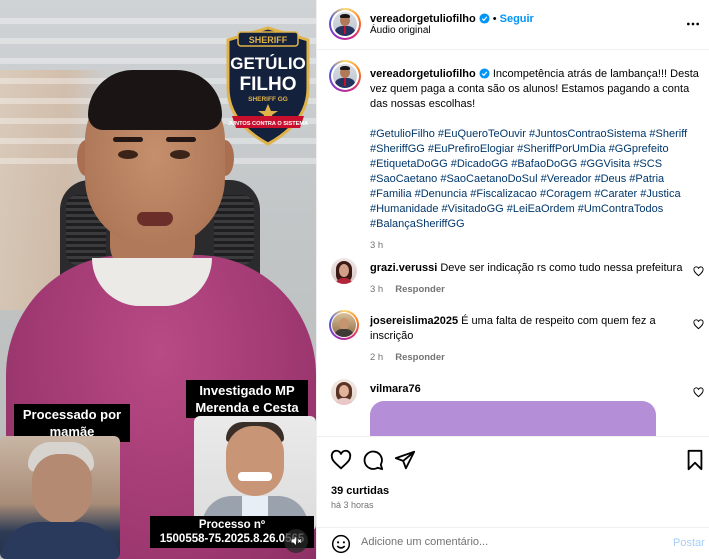 This screenshot has width=709, height=559. Describe the element at coordinates (360, 491) in the screenshot. I see `likes-count: 39 curtidas` at that location.